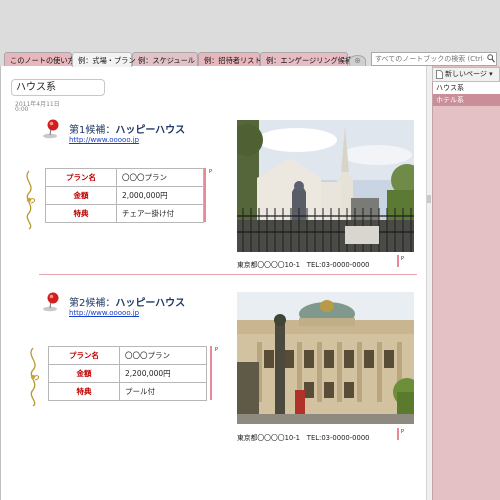  I want to click on page-time: 0:00, so click(22, 109).